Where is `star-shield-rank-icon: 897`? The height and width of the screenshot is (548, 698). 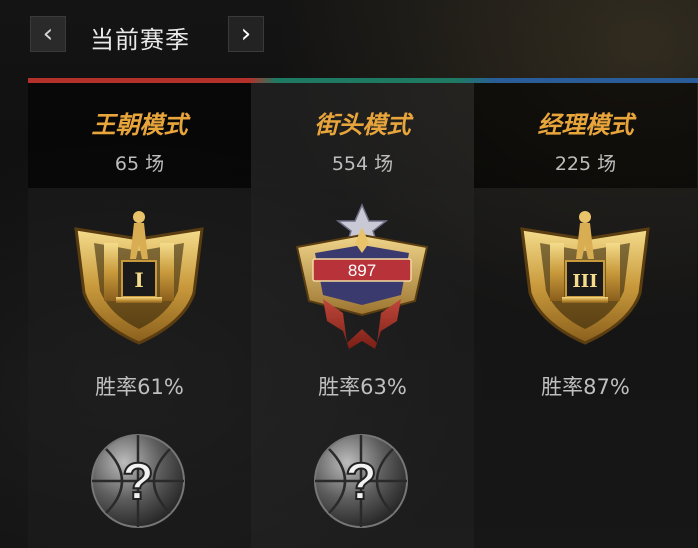 star-shield-rank-icon: 897 is located at coordinates (362, 278).